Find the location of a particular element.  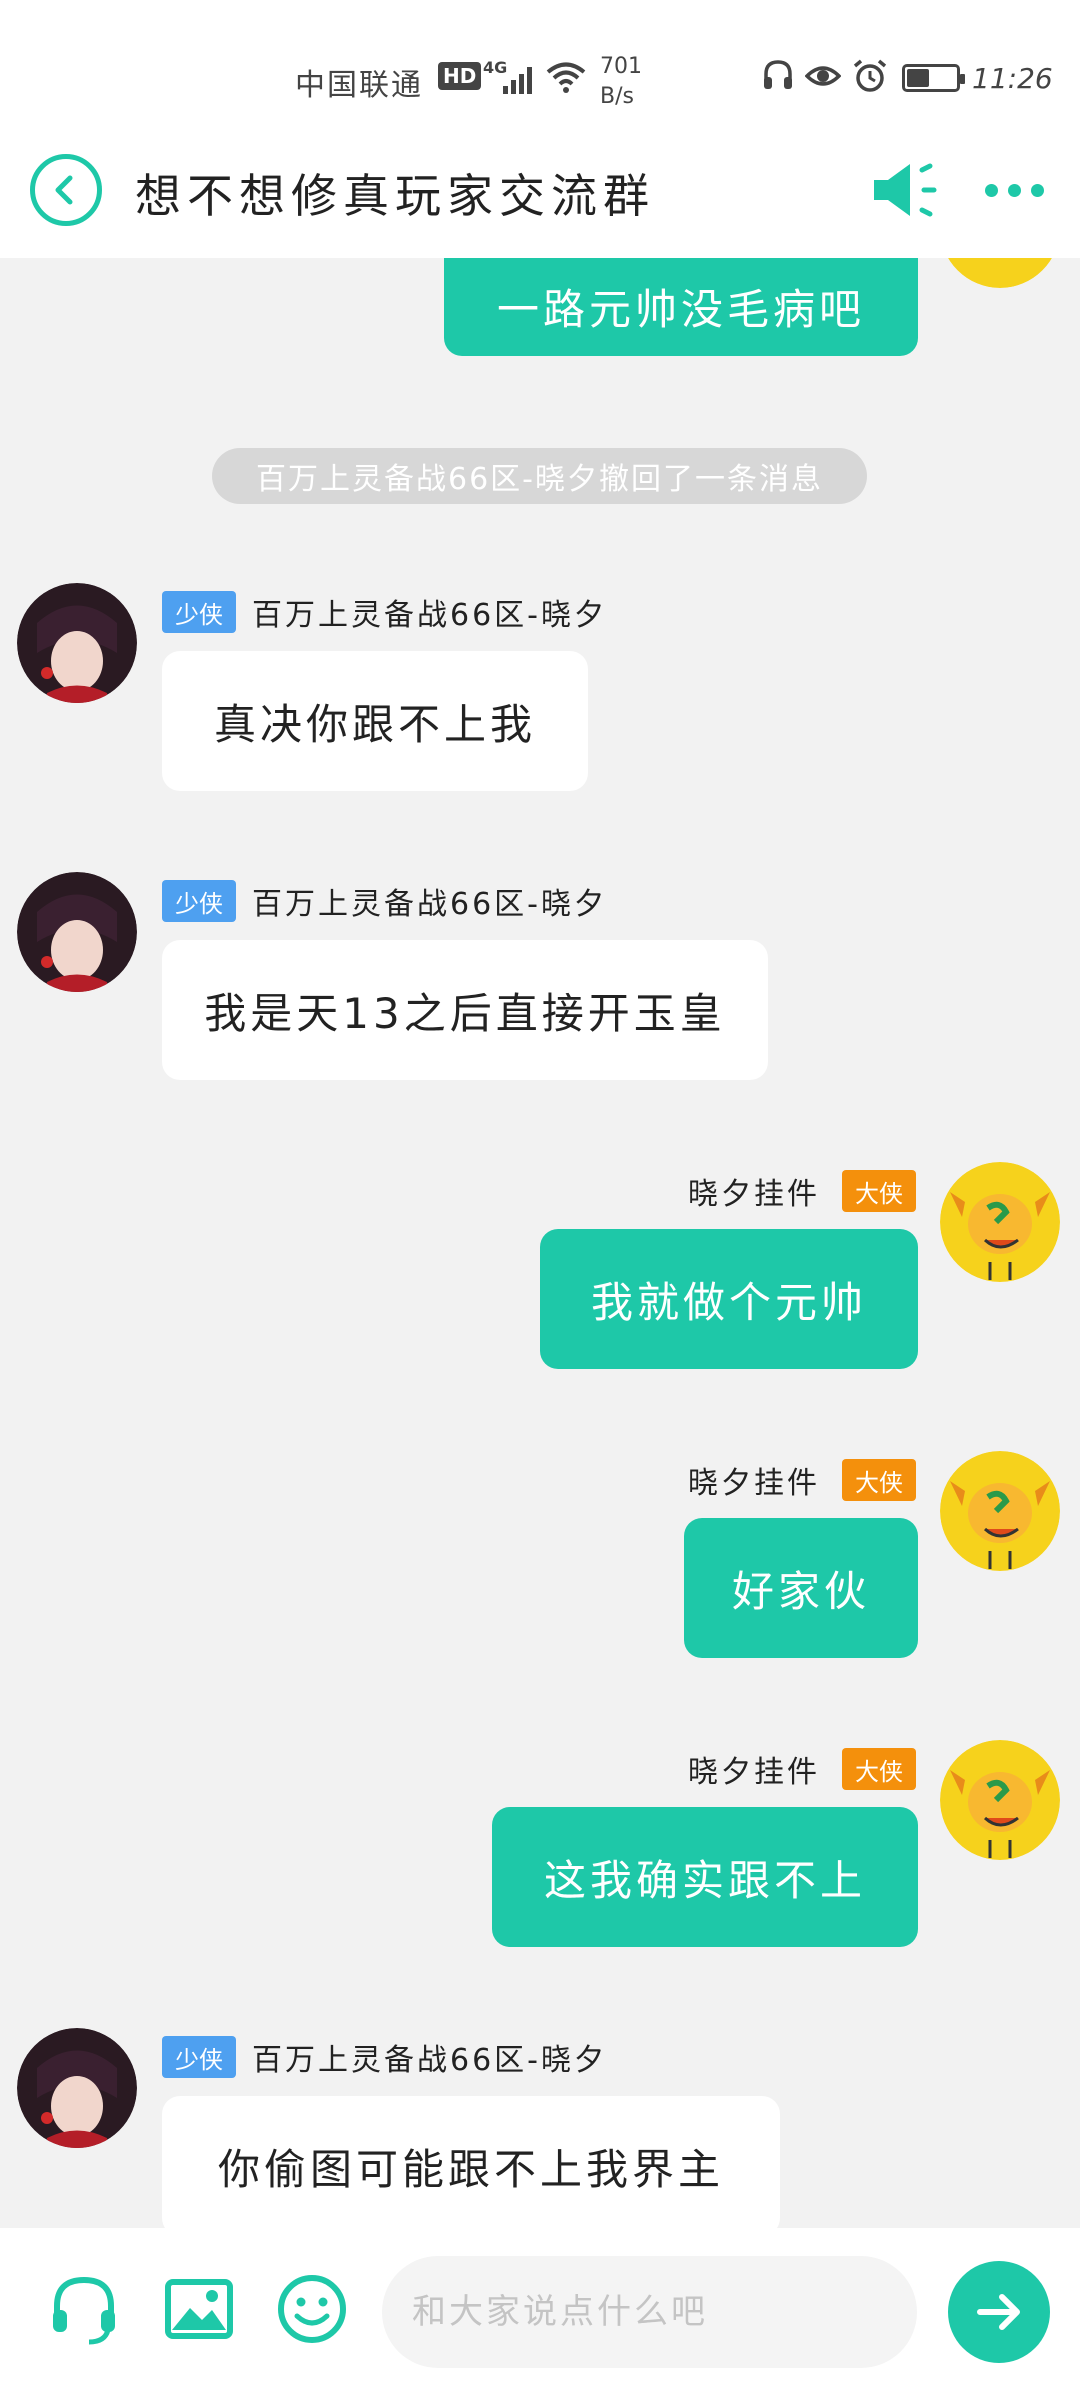

message-bubble: 我是天13之后直接开玉皇 is located at coordinates (465, 1010).